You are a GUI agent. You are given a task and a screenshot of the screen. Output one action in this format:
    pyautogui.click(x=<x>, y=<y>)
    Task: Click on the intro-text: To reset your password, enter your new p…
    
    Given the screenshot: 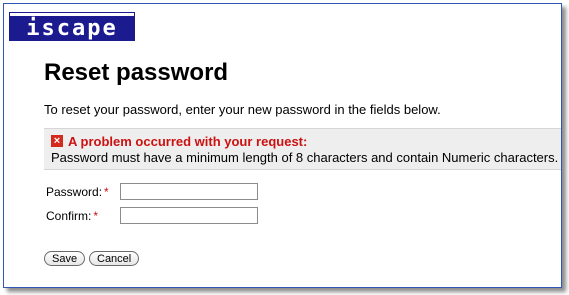 What is the action you would take?
    pyautogui.click(x=242, y=109)
    